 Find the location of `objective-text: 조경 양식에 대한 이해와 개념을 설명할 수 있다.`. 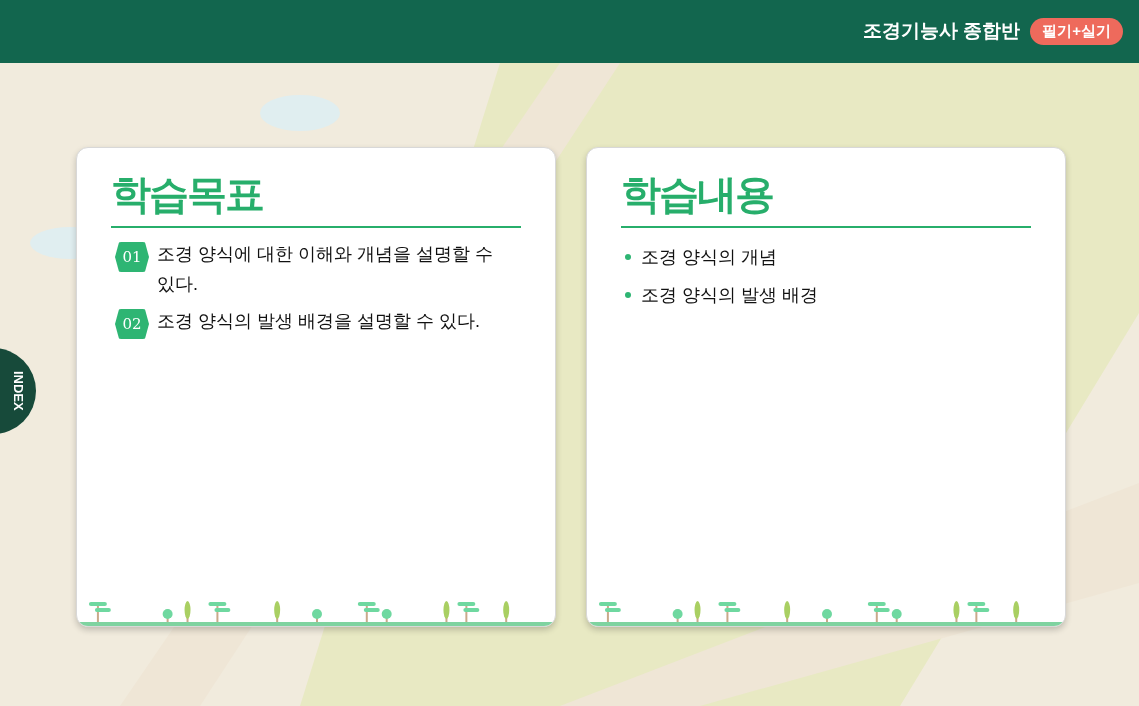

objective-text: 조경 양식에 대한 이해와 개념을 설명할 수 있다. is located at coordinates (325, 269).